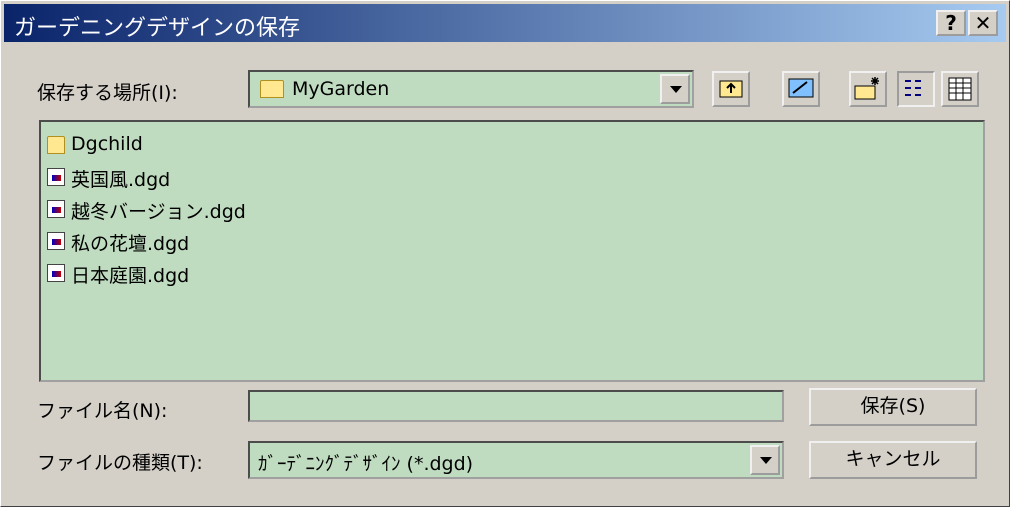 This screenshot has height=507, width=1010. Describe the element at coordinates (341, 89) in the screenshot. I see `location-value: MyGarden` at that location.